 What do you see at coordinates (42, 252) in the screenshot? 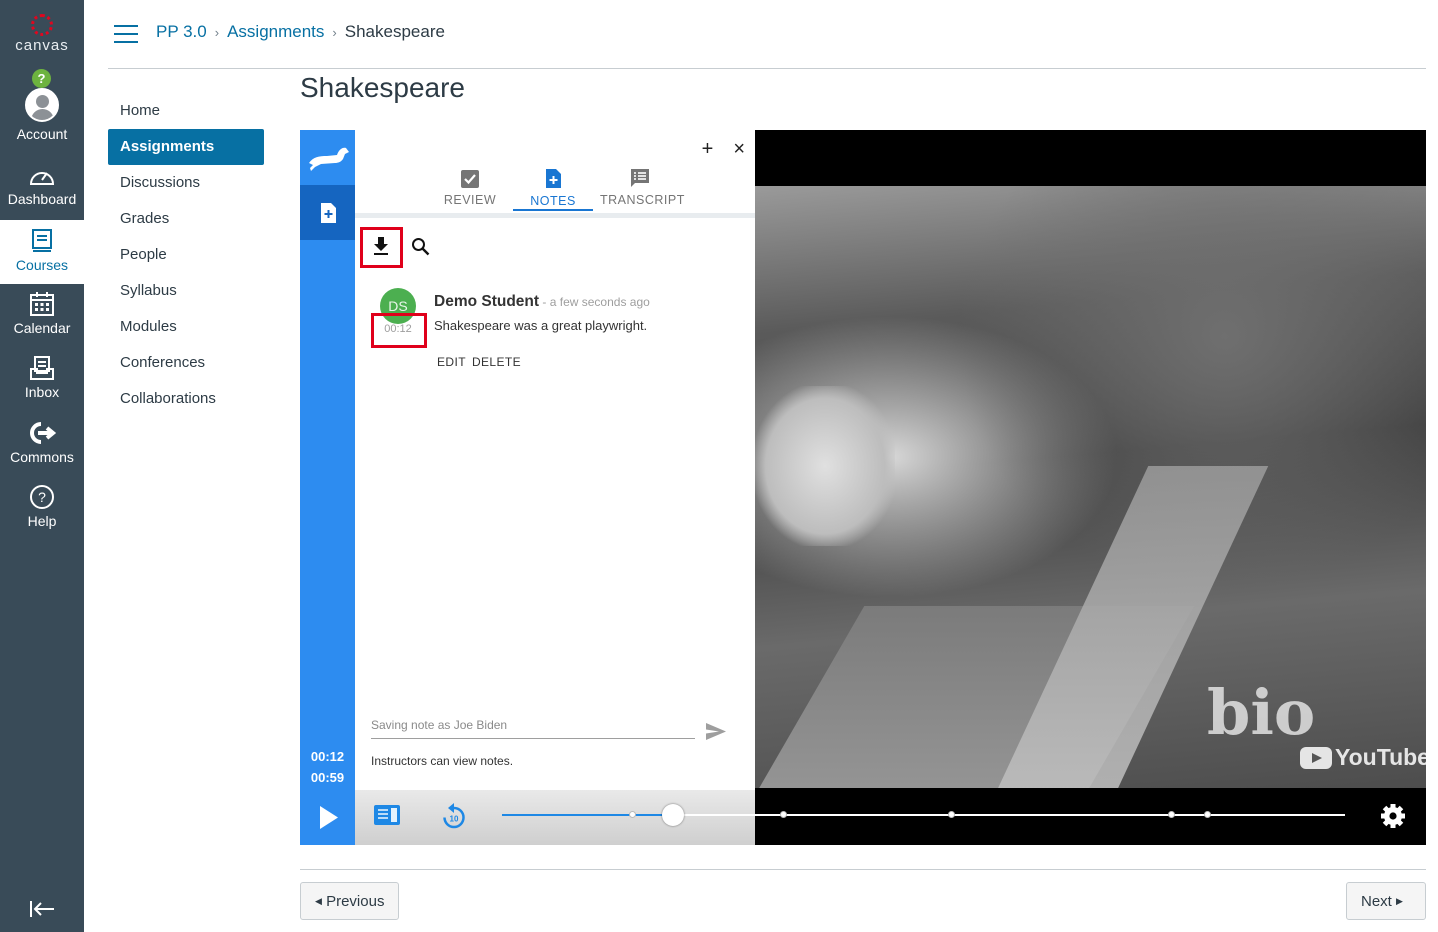
I see `gnav-courses: Courses` at bounding box center [42, 252].